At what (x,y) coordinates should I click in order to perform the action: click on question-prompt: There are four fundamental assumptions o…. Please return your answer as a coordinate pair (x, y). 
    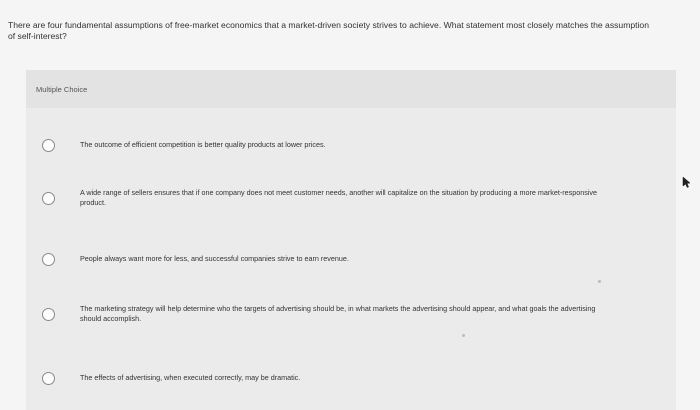
    Looking at the image, I should click on (333, 31).